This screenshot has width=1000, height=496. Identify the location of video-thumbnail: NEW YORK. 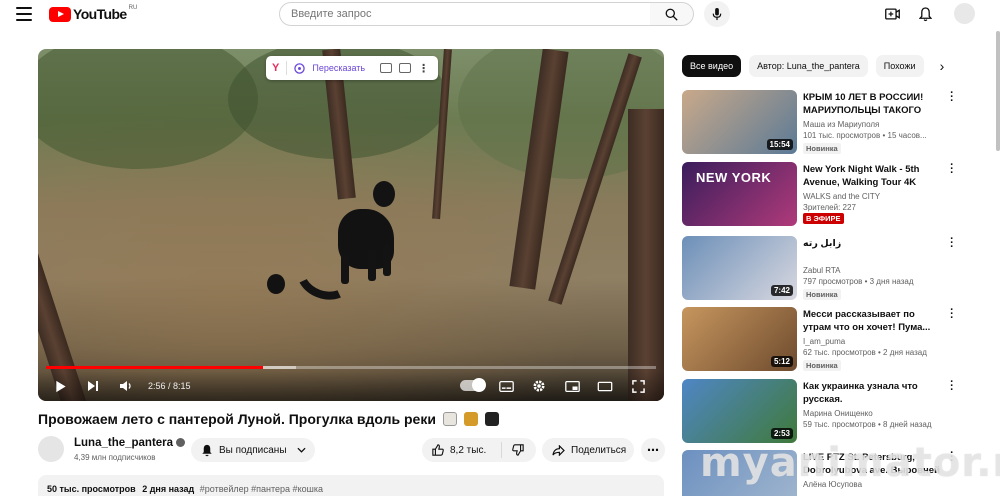
(739, 194).